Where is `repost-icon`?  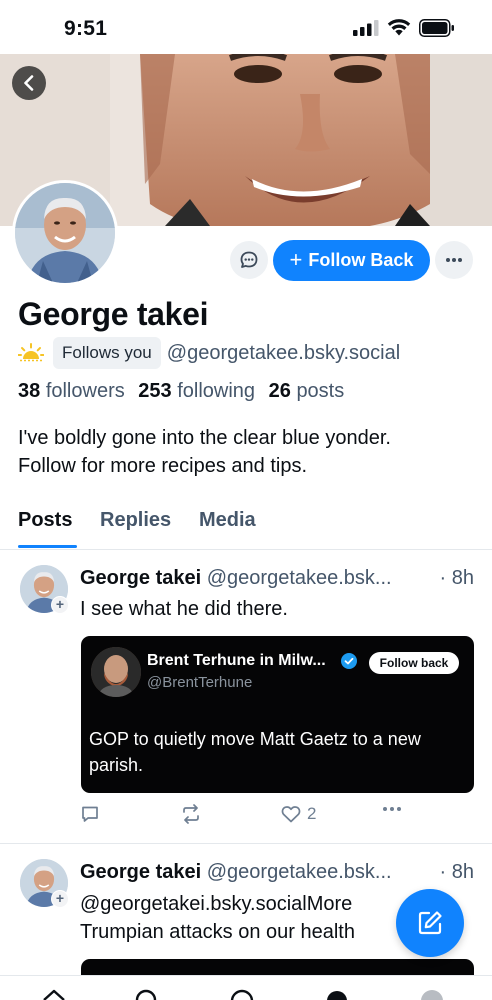
repost-icon is located at coordinates (191, 814).